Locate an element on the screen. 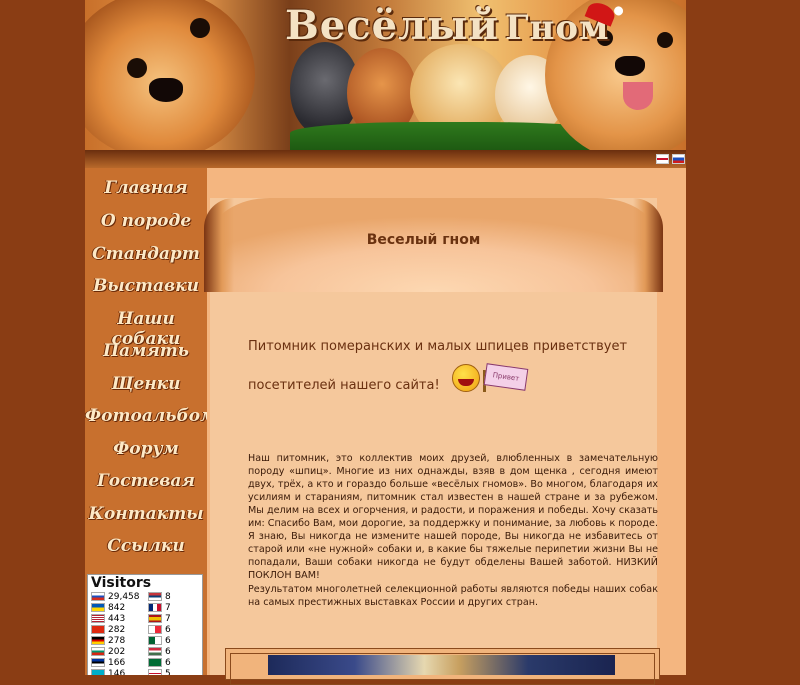 This screenshot has width=800, height=685. visitor-row: 842 is located at coordinates (108, 608).